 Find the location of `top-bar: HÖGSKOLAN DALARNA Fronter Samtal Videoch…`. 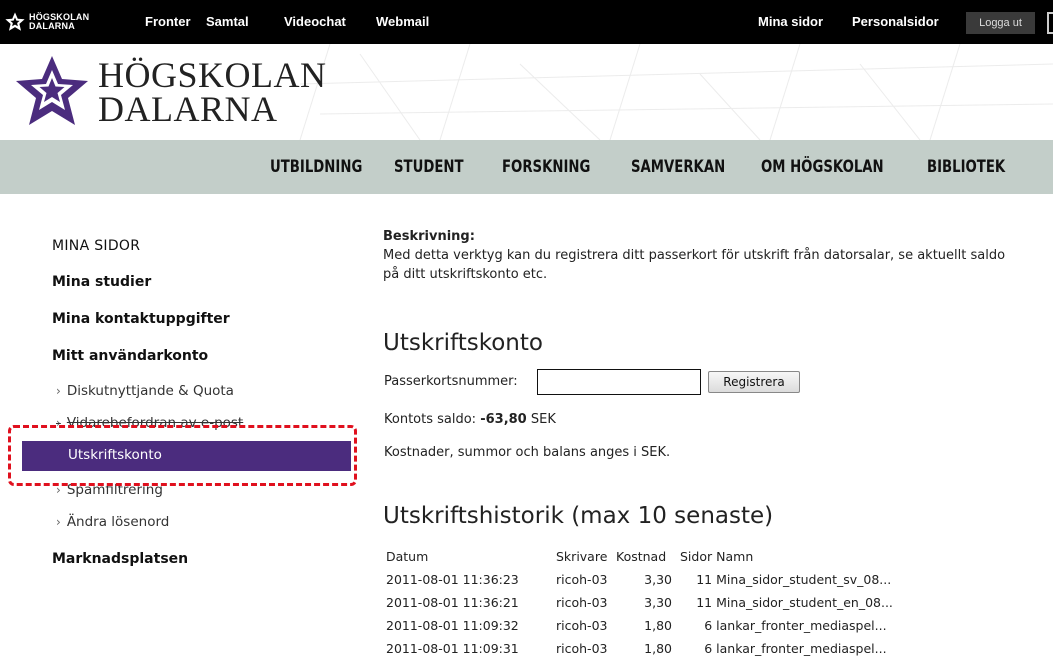

top-bar: HÖGSKOLAN DALARNA Fronter Samtal Videoch… is located at coordinates (526, 22).